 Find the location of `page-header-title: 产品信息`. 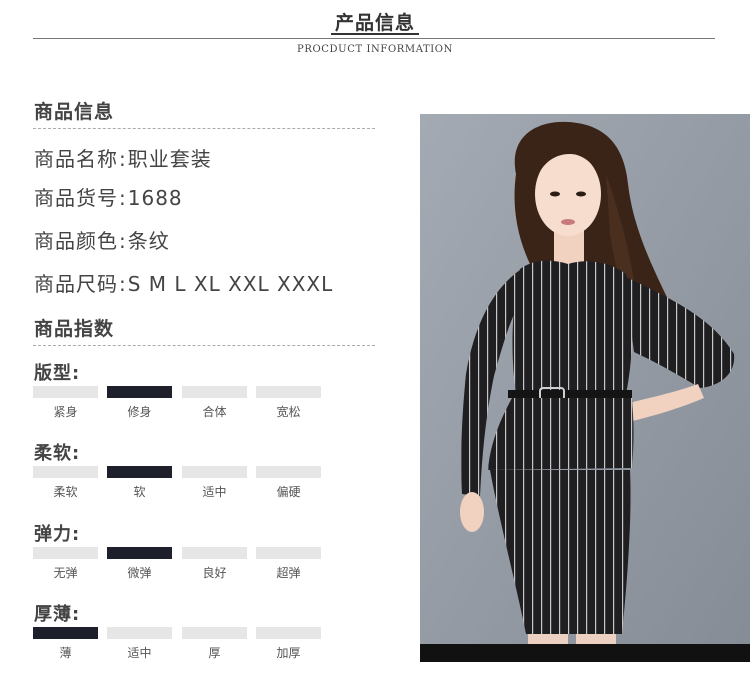

page-header-title: 产品信息 is located at coordinates (374, 23).